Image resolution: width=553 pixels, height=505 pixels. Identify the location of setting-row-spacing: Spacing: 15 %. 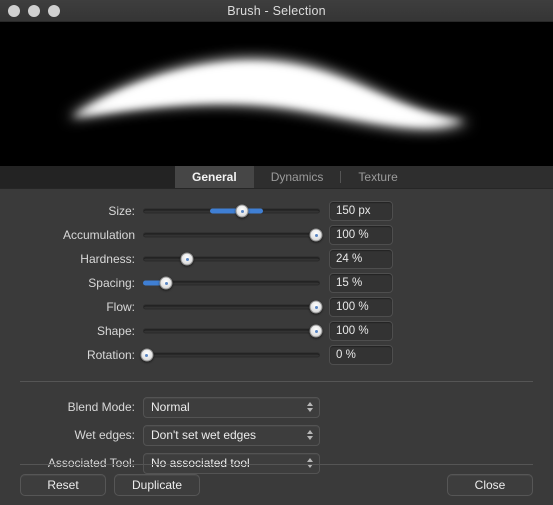
(276, 283).